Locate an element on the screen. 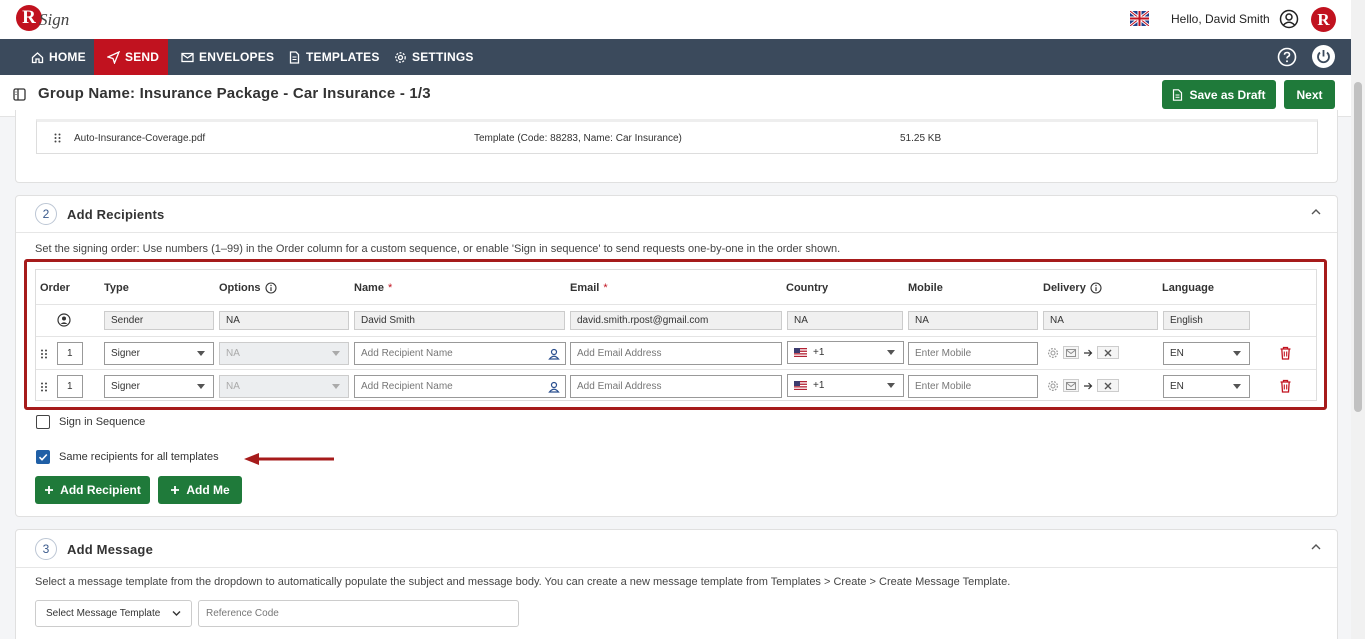 The height and width of the screenshot is (639, 1365). recipients-section-title: Add Recipients is located at coordinates (116, 214).